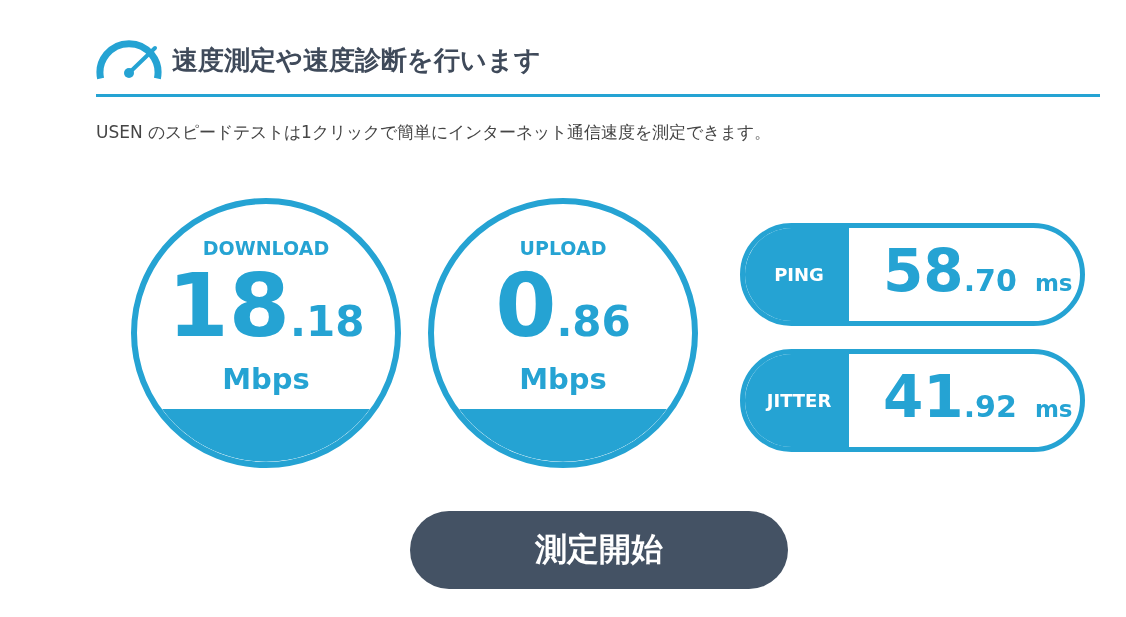 The height and width of the screenshot is (617, 1126). What do you see at coordinates (266, 248) in the screenshot?
I see `meter-label: DOWNLOAD` at bounding box center [266, 248].